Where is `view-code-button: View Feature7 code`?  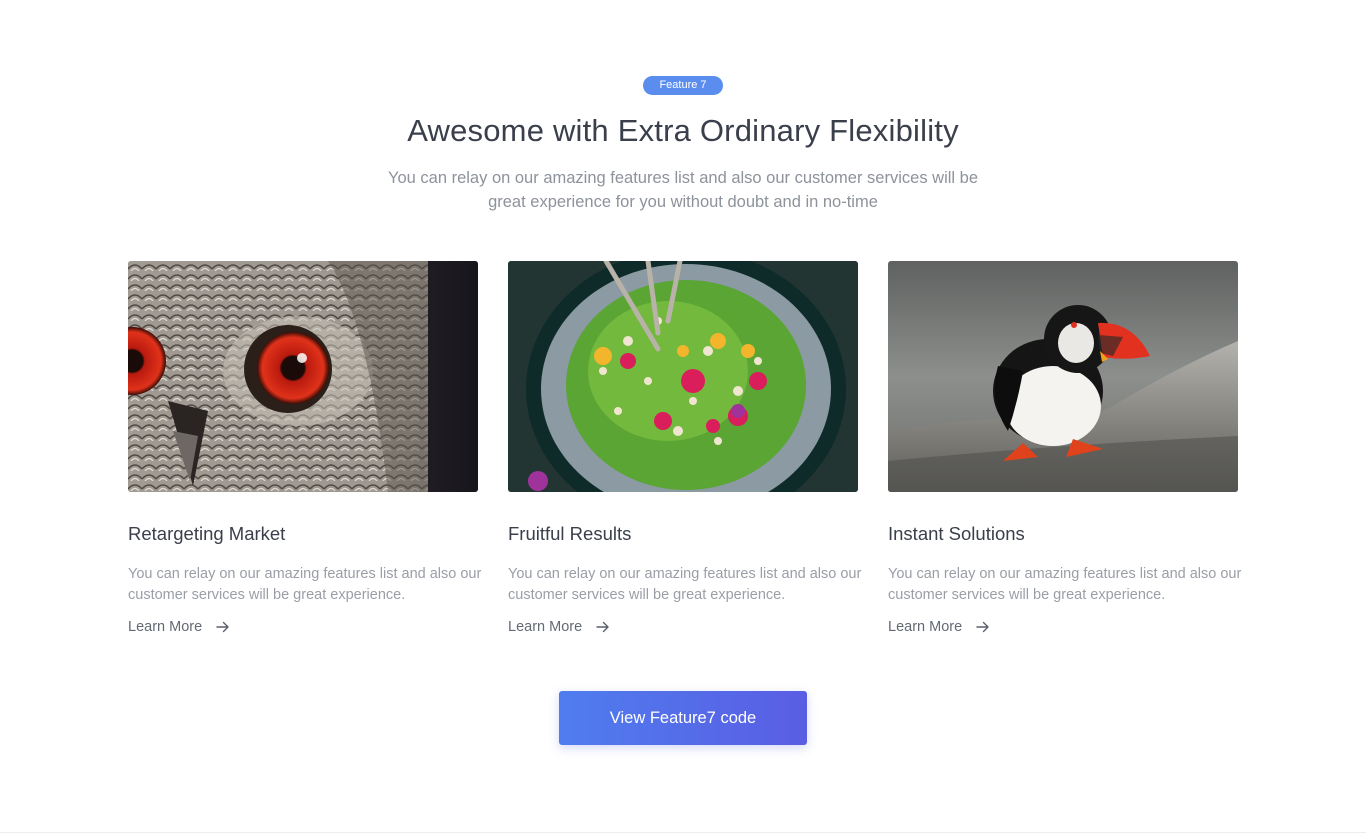 view-code-button: View Feature7 code is located at coordinates (683, 718).